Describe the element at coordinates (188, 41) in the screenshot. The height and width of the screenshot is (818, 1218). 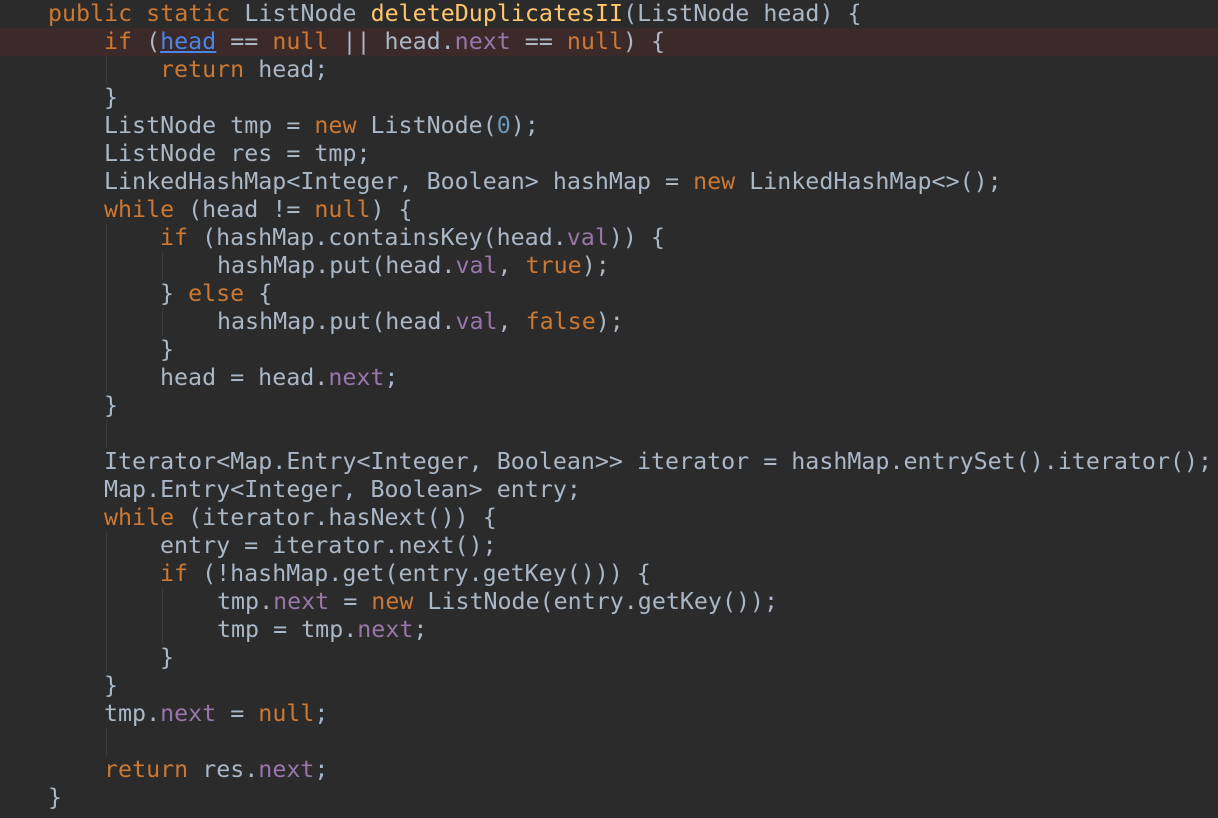
I see `code-link-token: head` at that location.